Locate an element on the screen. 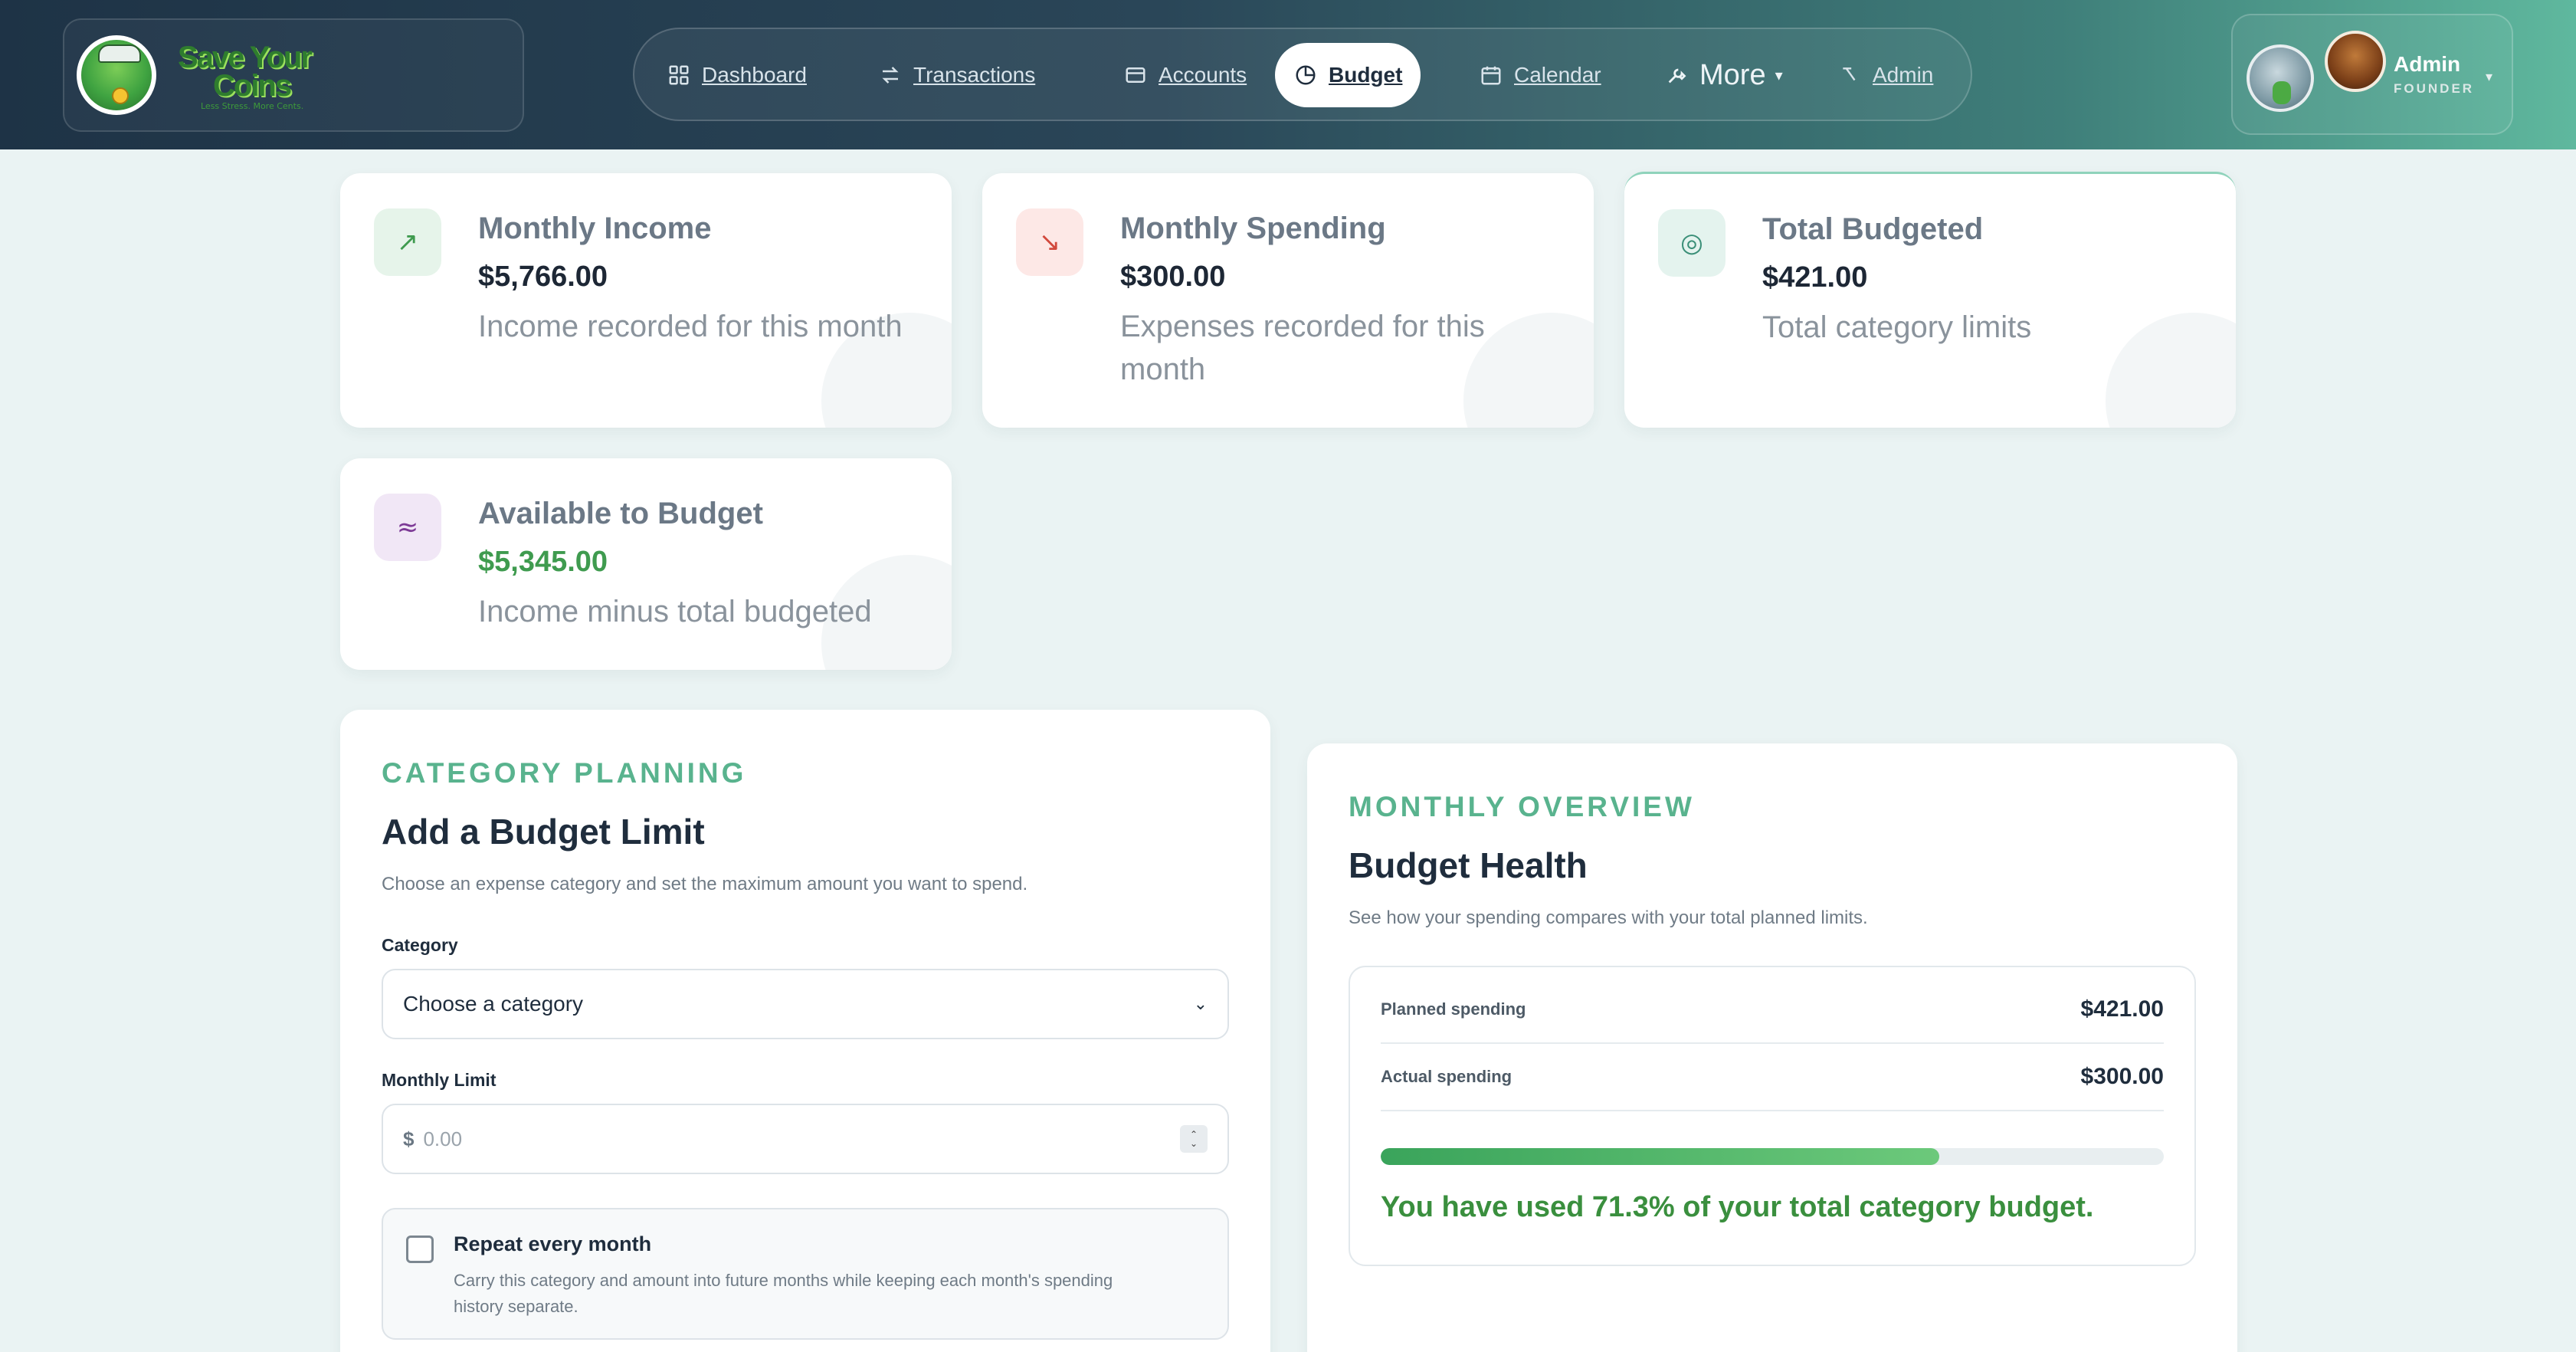  grid-icon is located at coordinates (679, 75).